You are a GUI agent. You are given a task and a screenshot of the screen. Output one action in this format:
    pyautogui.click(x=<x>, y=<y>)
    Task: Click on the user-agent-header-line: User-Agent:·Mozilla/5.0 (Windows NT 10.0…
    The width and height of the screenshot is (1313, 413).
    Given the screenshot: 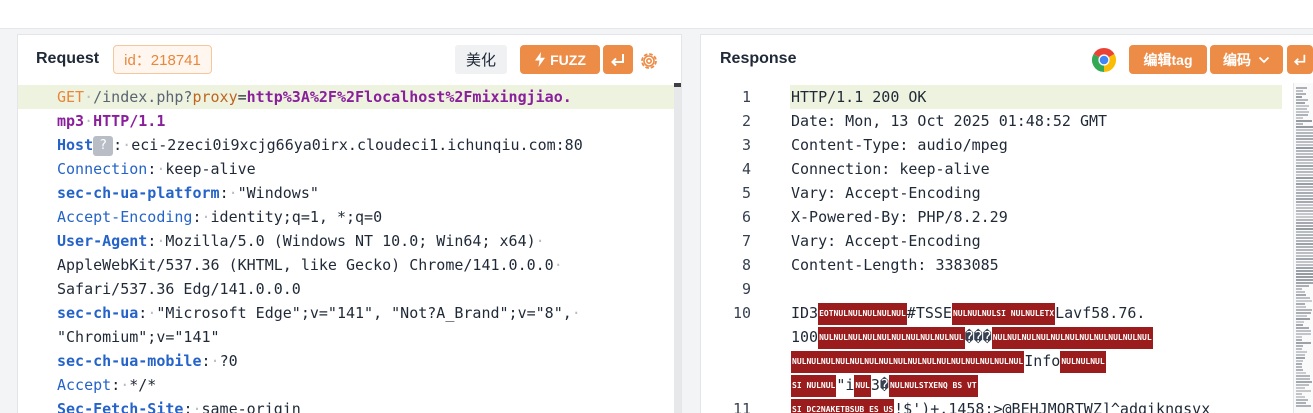 What is the action you would take?
    pyautogui.click(x=301, y=241)
    